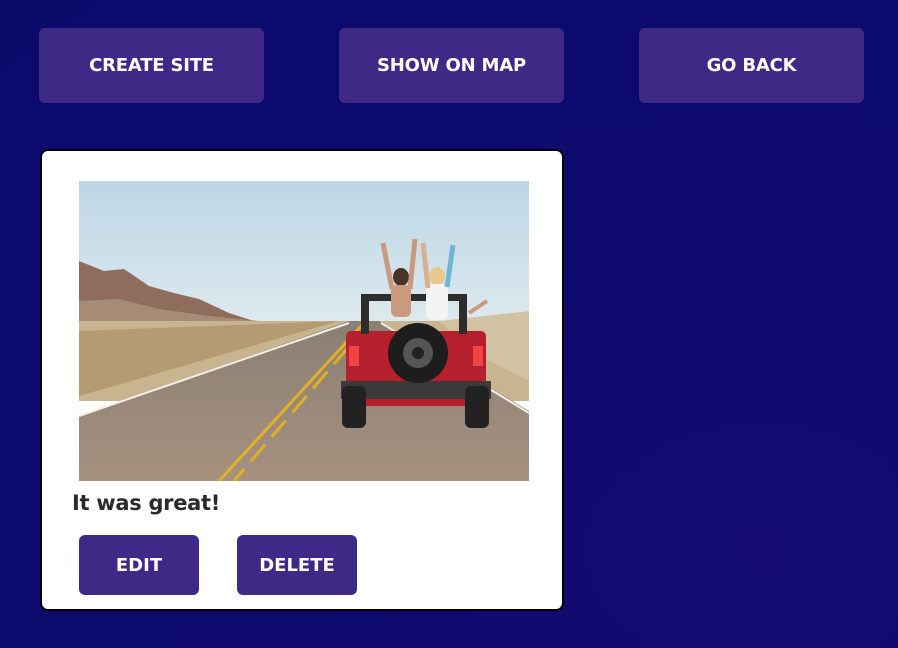 This screenshot has width=898, height=648. Describe the element at coordinates (139, 565) in the screenshot. I see `edit-button: EDIT` at that location.